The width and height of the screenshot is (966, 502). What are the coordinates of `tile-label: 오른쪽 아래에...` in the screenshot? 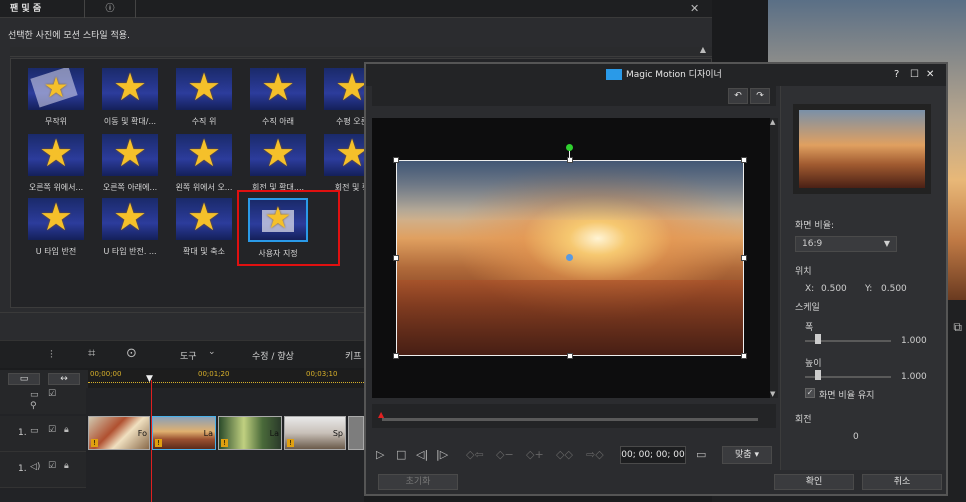 It's located at (130, 187).